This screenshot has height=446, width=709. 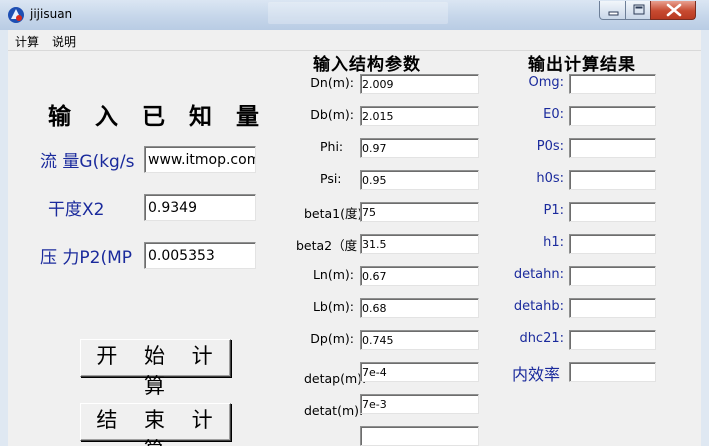 What do you see at coordinates (419, 212) in the screenshot?
I see `beta1-input` at bounding box center [419, 212].